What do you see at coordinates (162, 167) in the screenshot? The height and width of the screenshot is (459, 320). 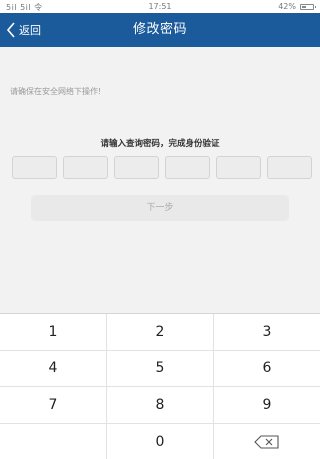 I see `pin-input-row` at bounding box center [162, 167].